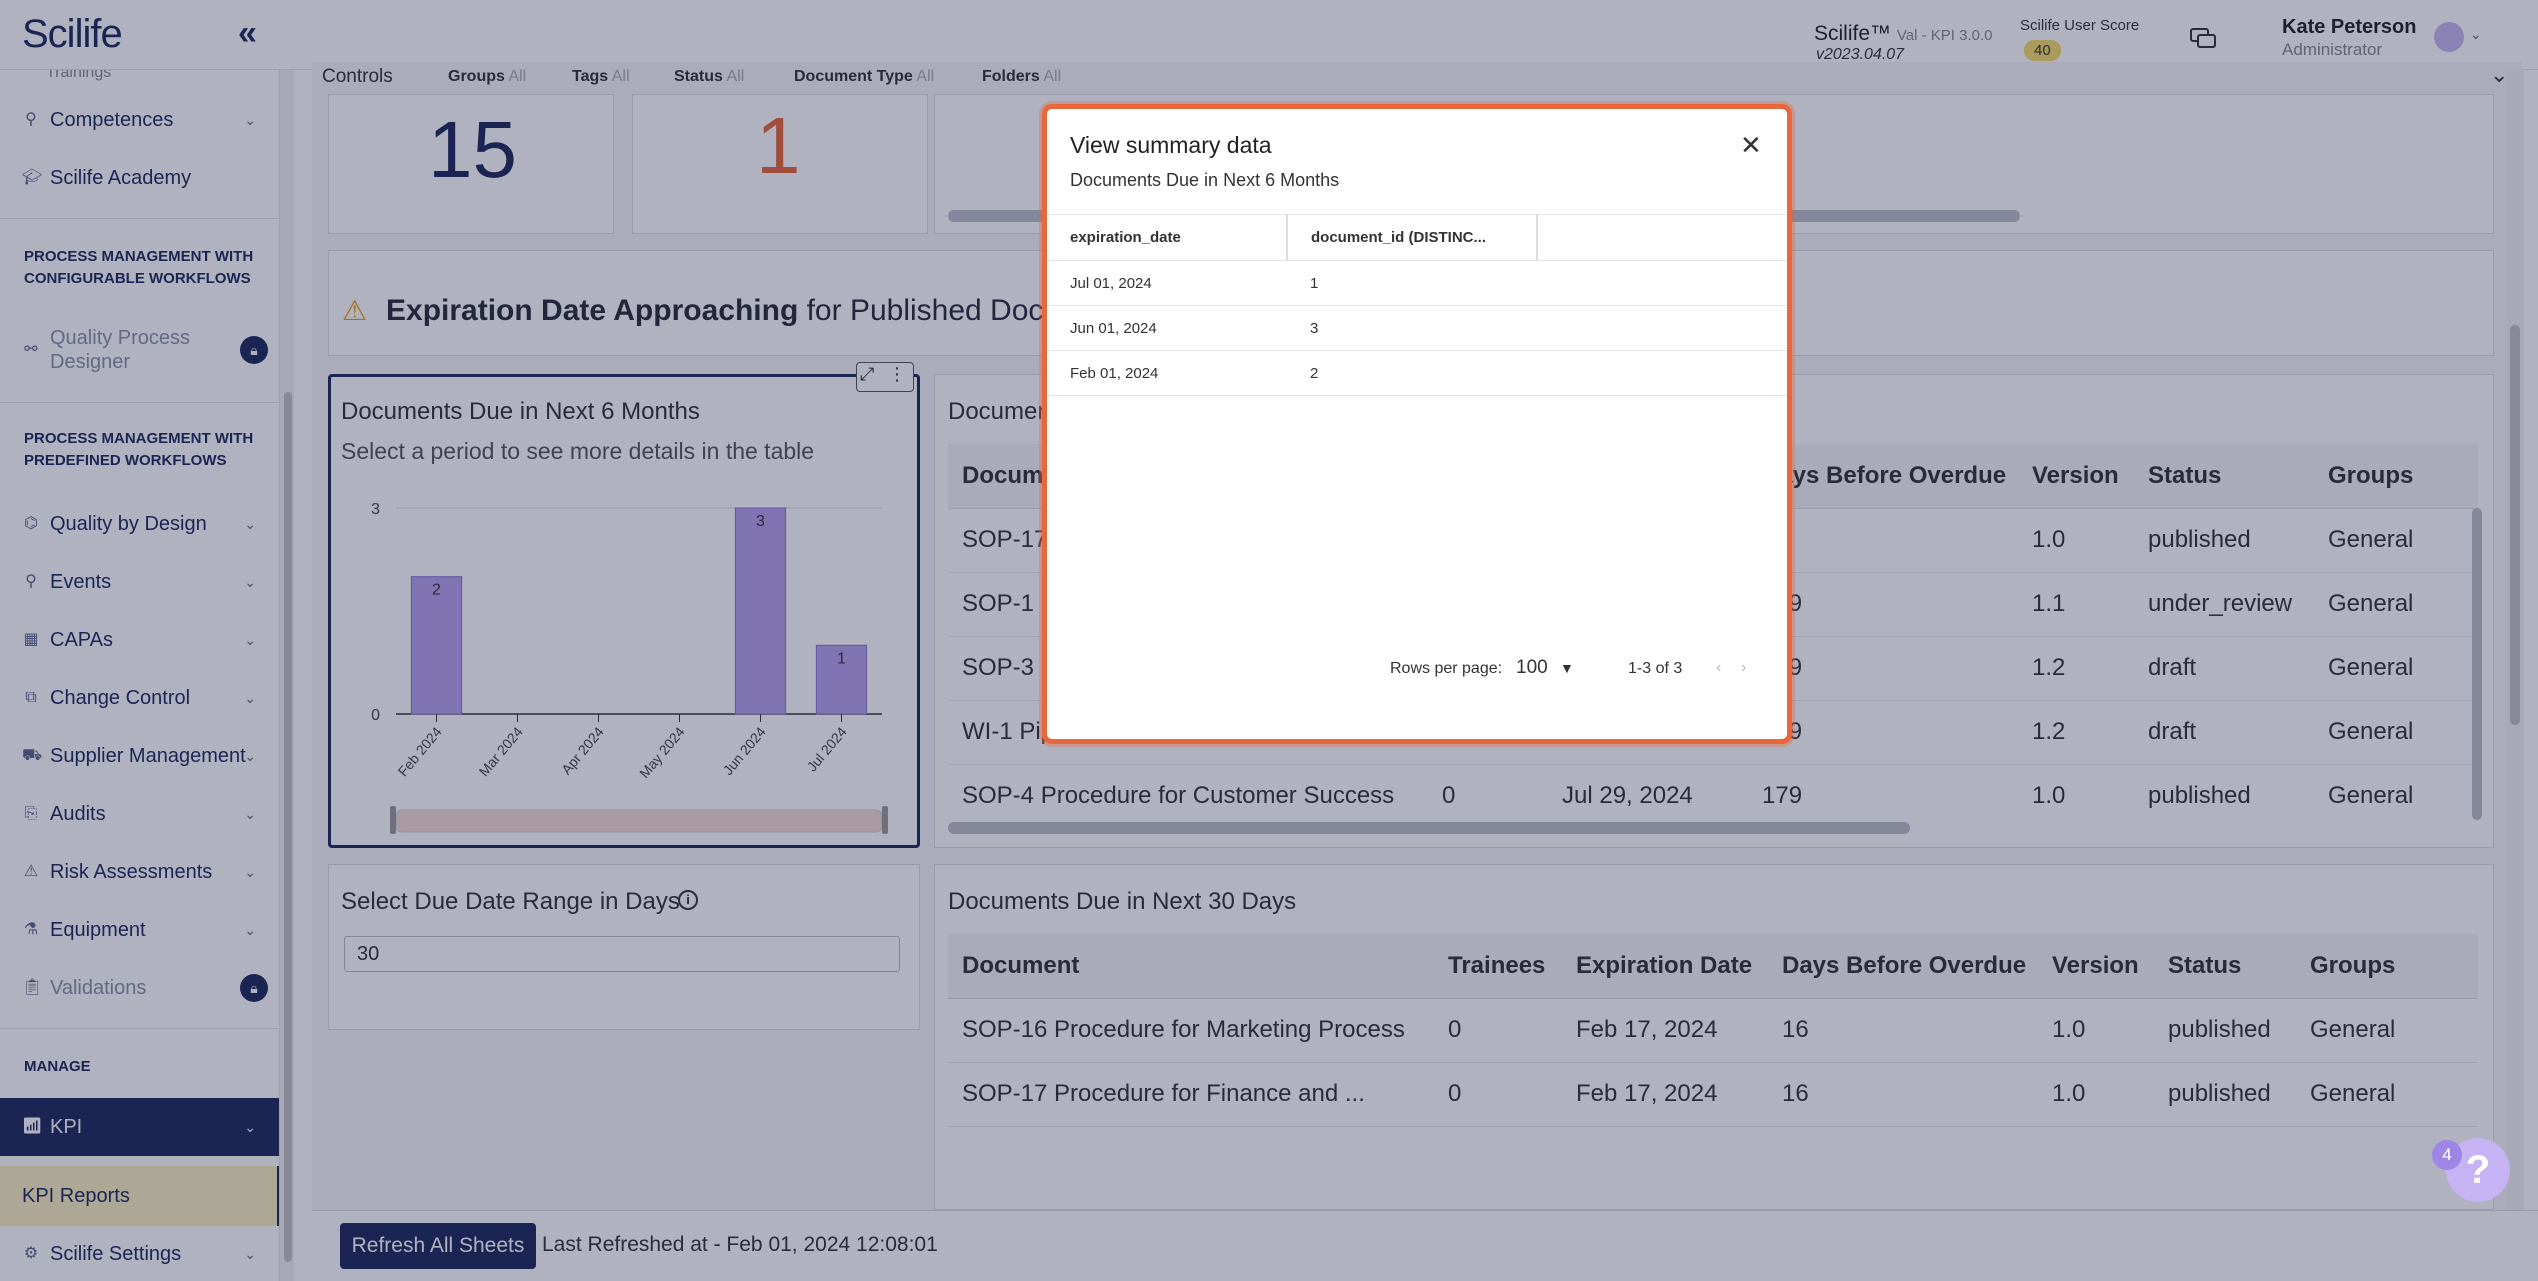 This screenshot has height=1281, width=2538. Describe the element at coordinates (2447, 1155) in the screenshot. I see `help-badge: 4` at that location.